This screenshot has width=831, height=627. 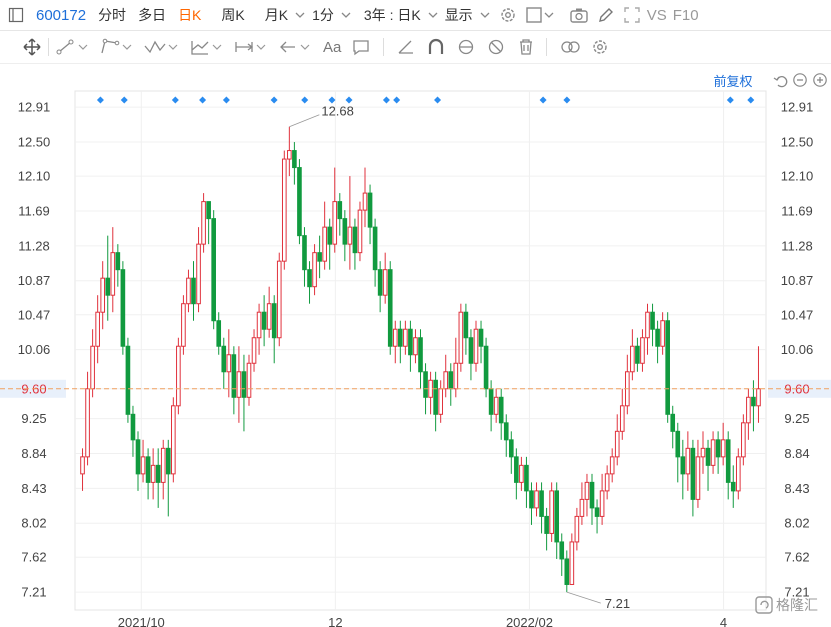 I want to click on x-tick-label: 4, so click(x=723, y=621).